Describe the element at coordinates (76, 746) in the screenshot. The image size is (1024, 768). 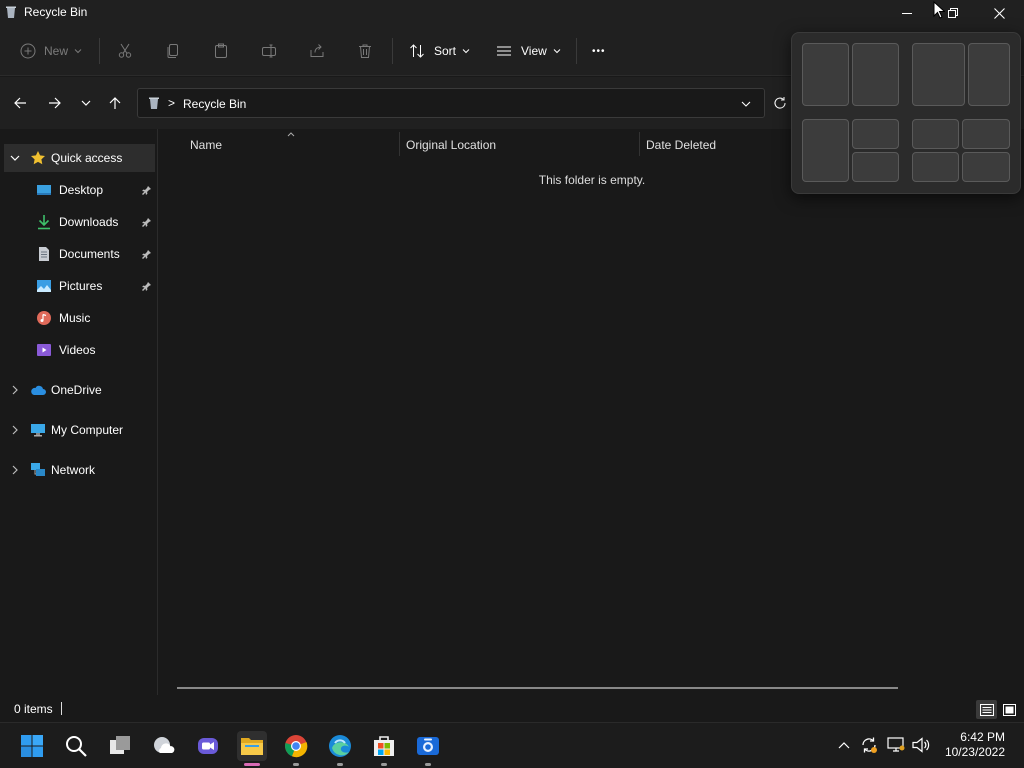
I see `search-button` at that location.